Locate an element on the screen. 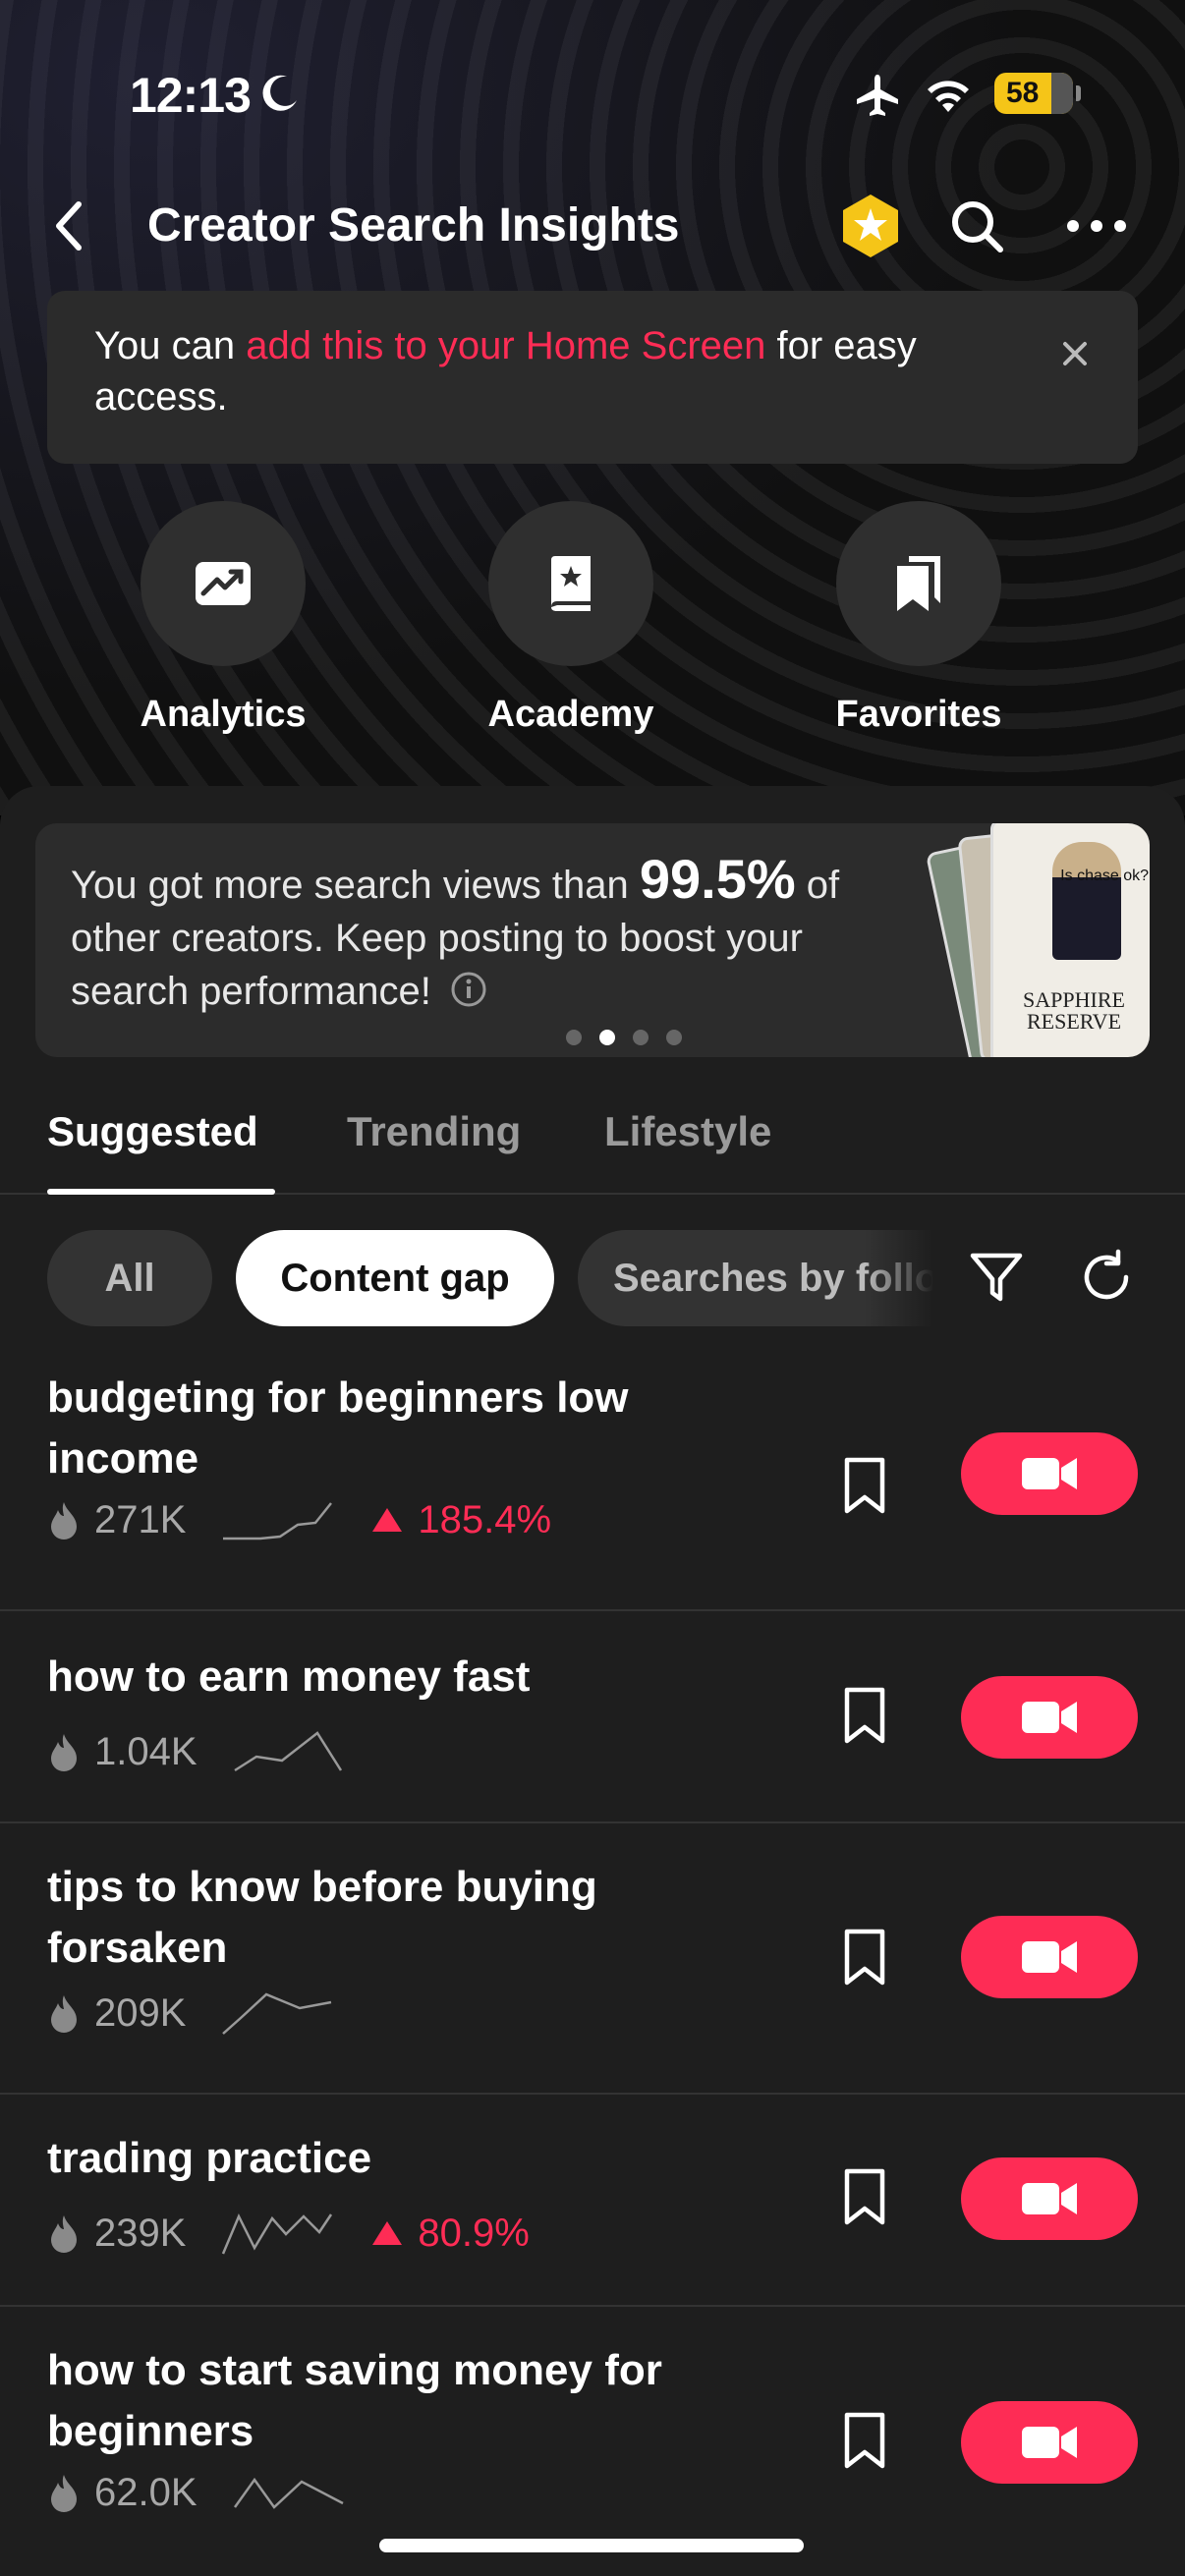 The height and width of the screenshot is (2576, 1185). list-item: trading practice 239K 80.9% is located at coordinates (592, 2201).